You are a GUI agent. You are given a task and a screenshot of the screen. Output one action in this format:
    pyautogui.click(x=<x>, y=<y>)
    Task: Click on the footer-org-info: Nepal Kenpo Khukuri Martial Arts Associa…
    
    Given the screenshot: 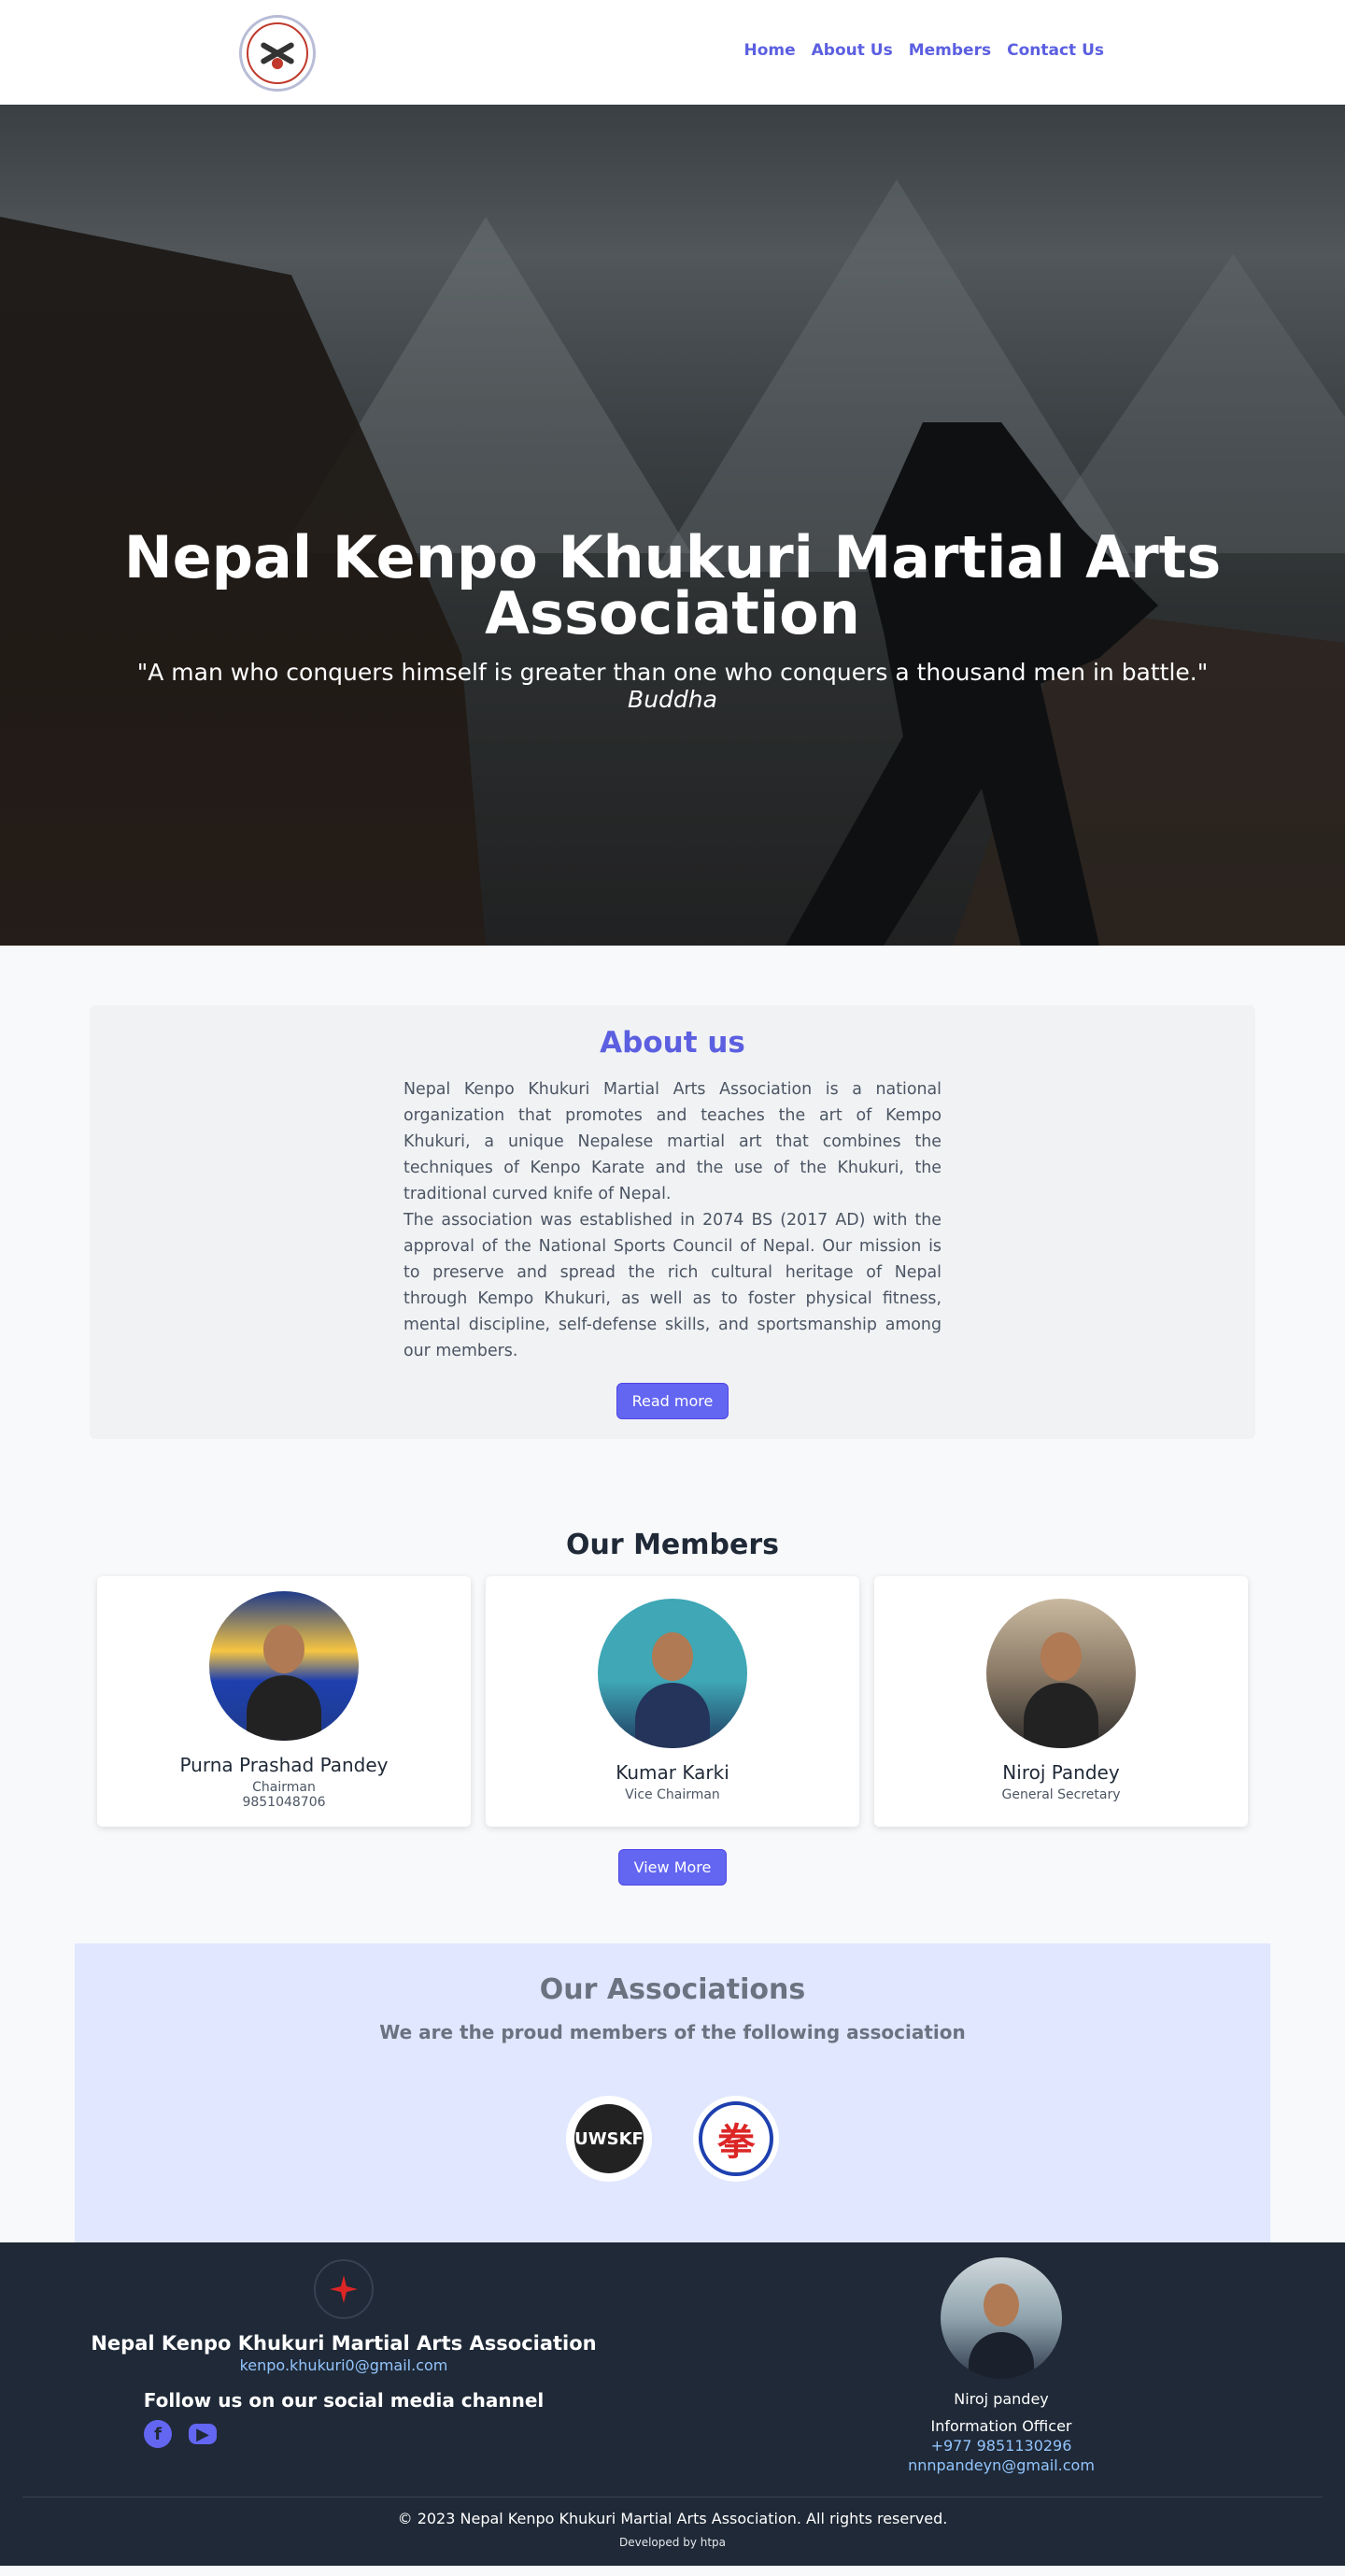 What is the action you would take?
    pyautogui.click(x=343, y=2335)
    